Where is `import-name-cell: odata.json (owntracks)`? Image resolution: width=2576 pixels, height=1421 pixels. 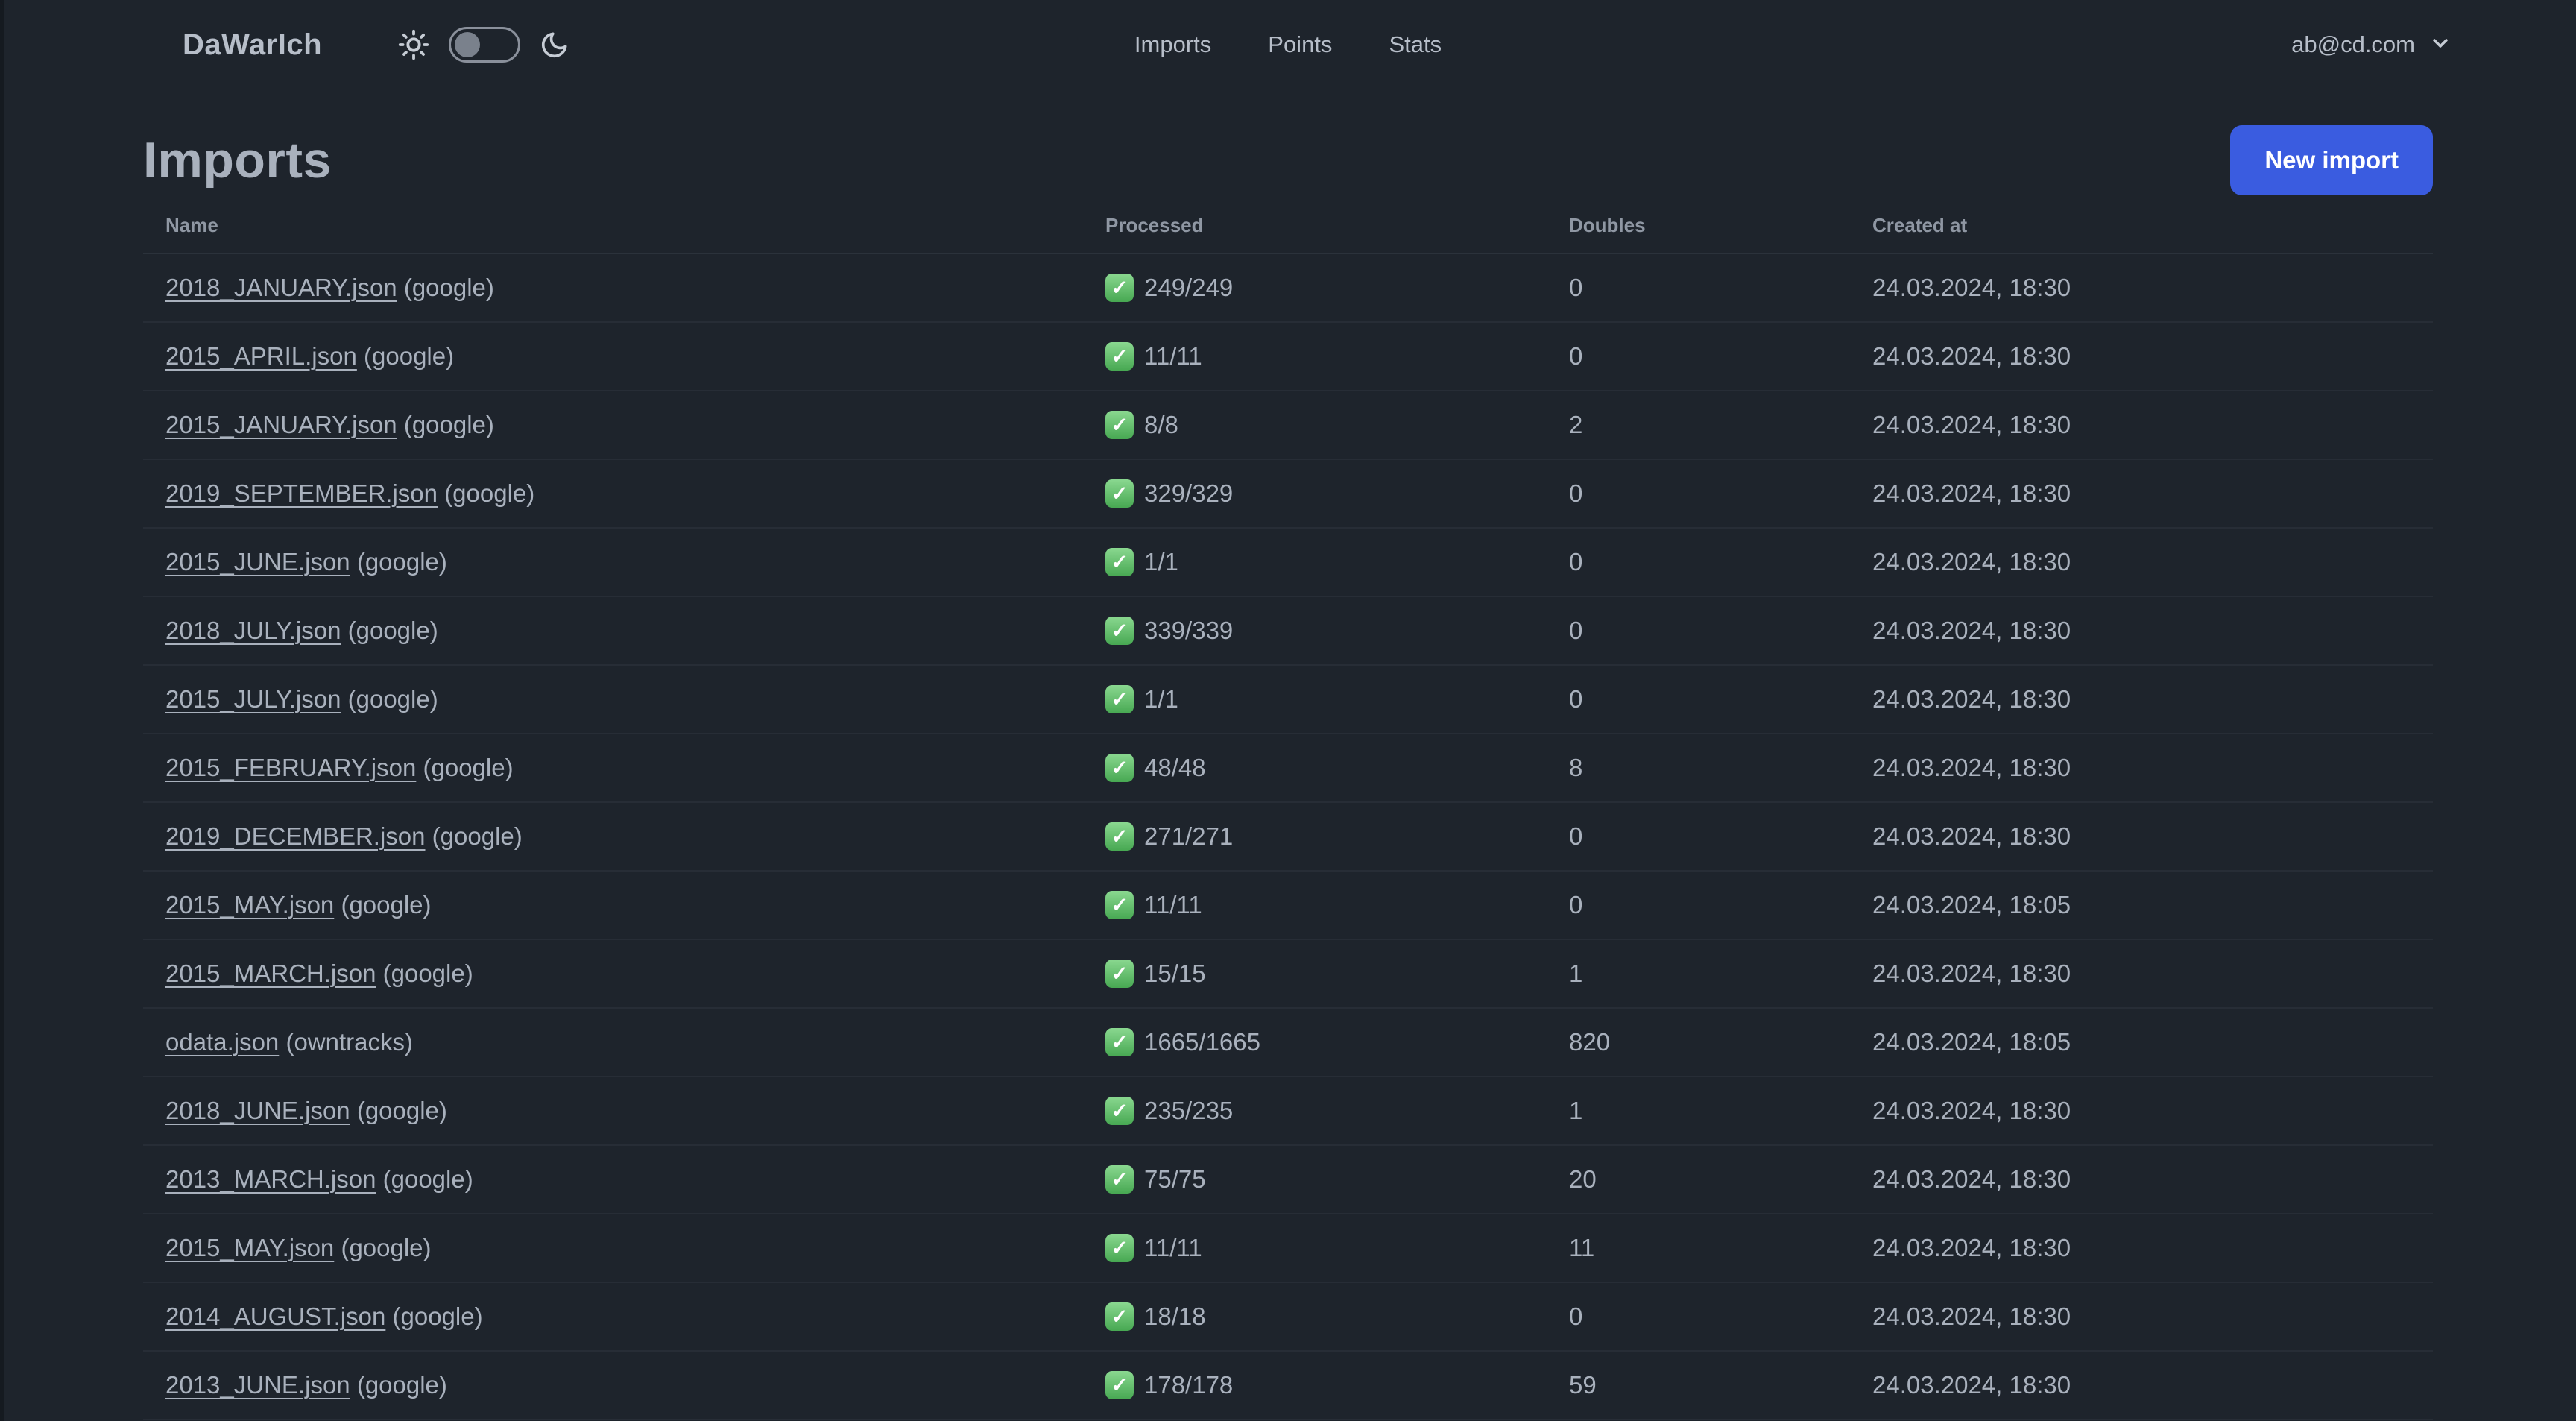 import-name-cell: odata.json (owntracks) is located at coordinates (635, 1042).